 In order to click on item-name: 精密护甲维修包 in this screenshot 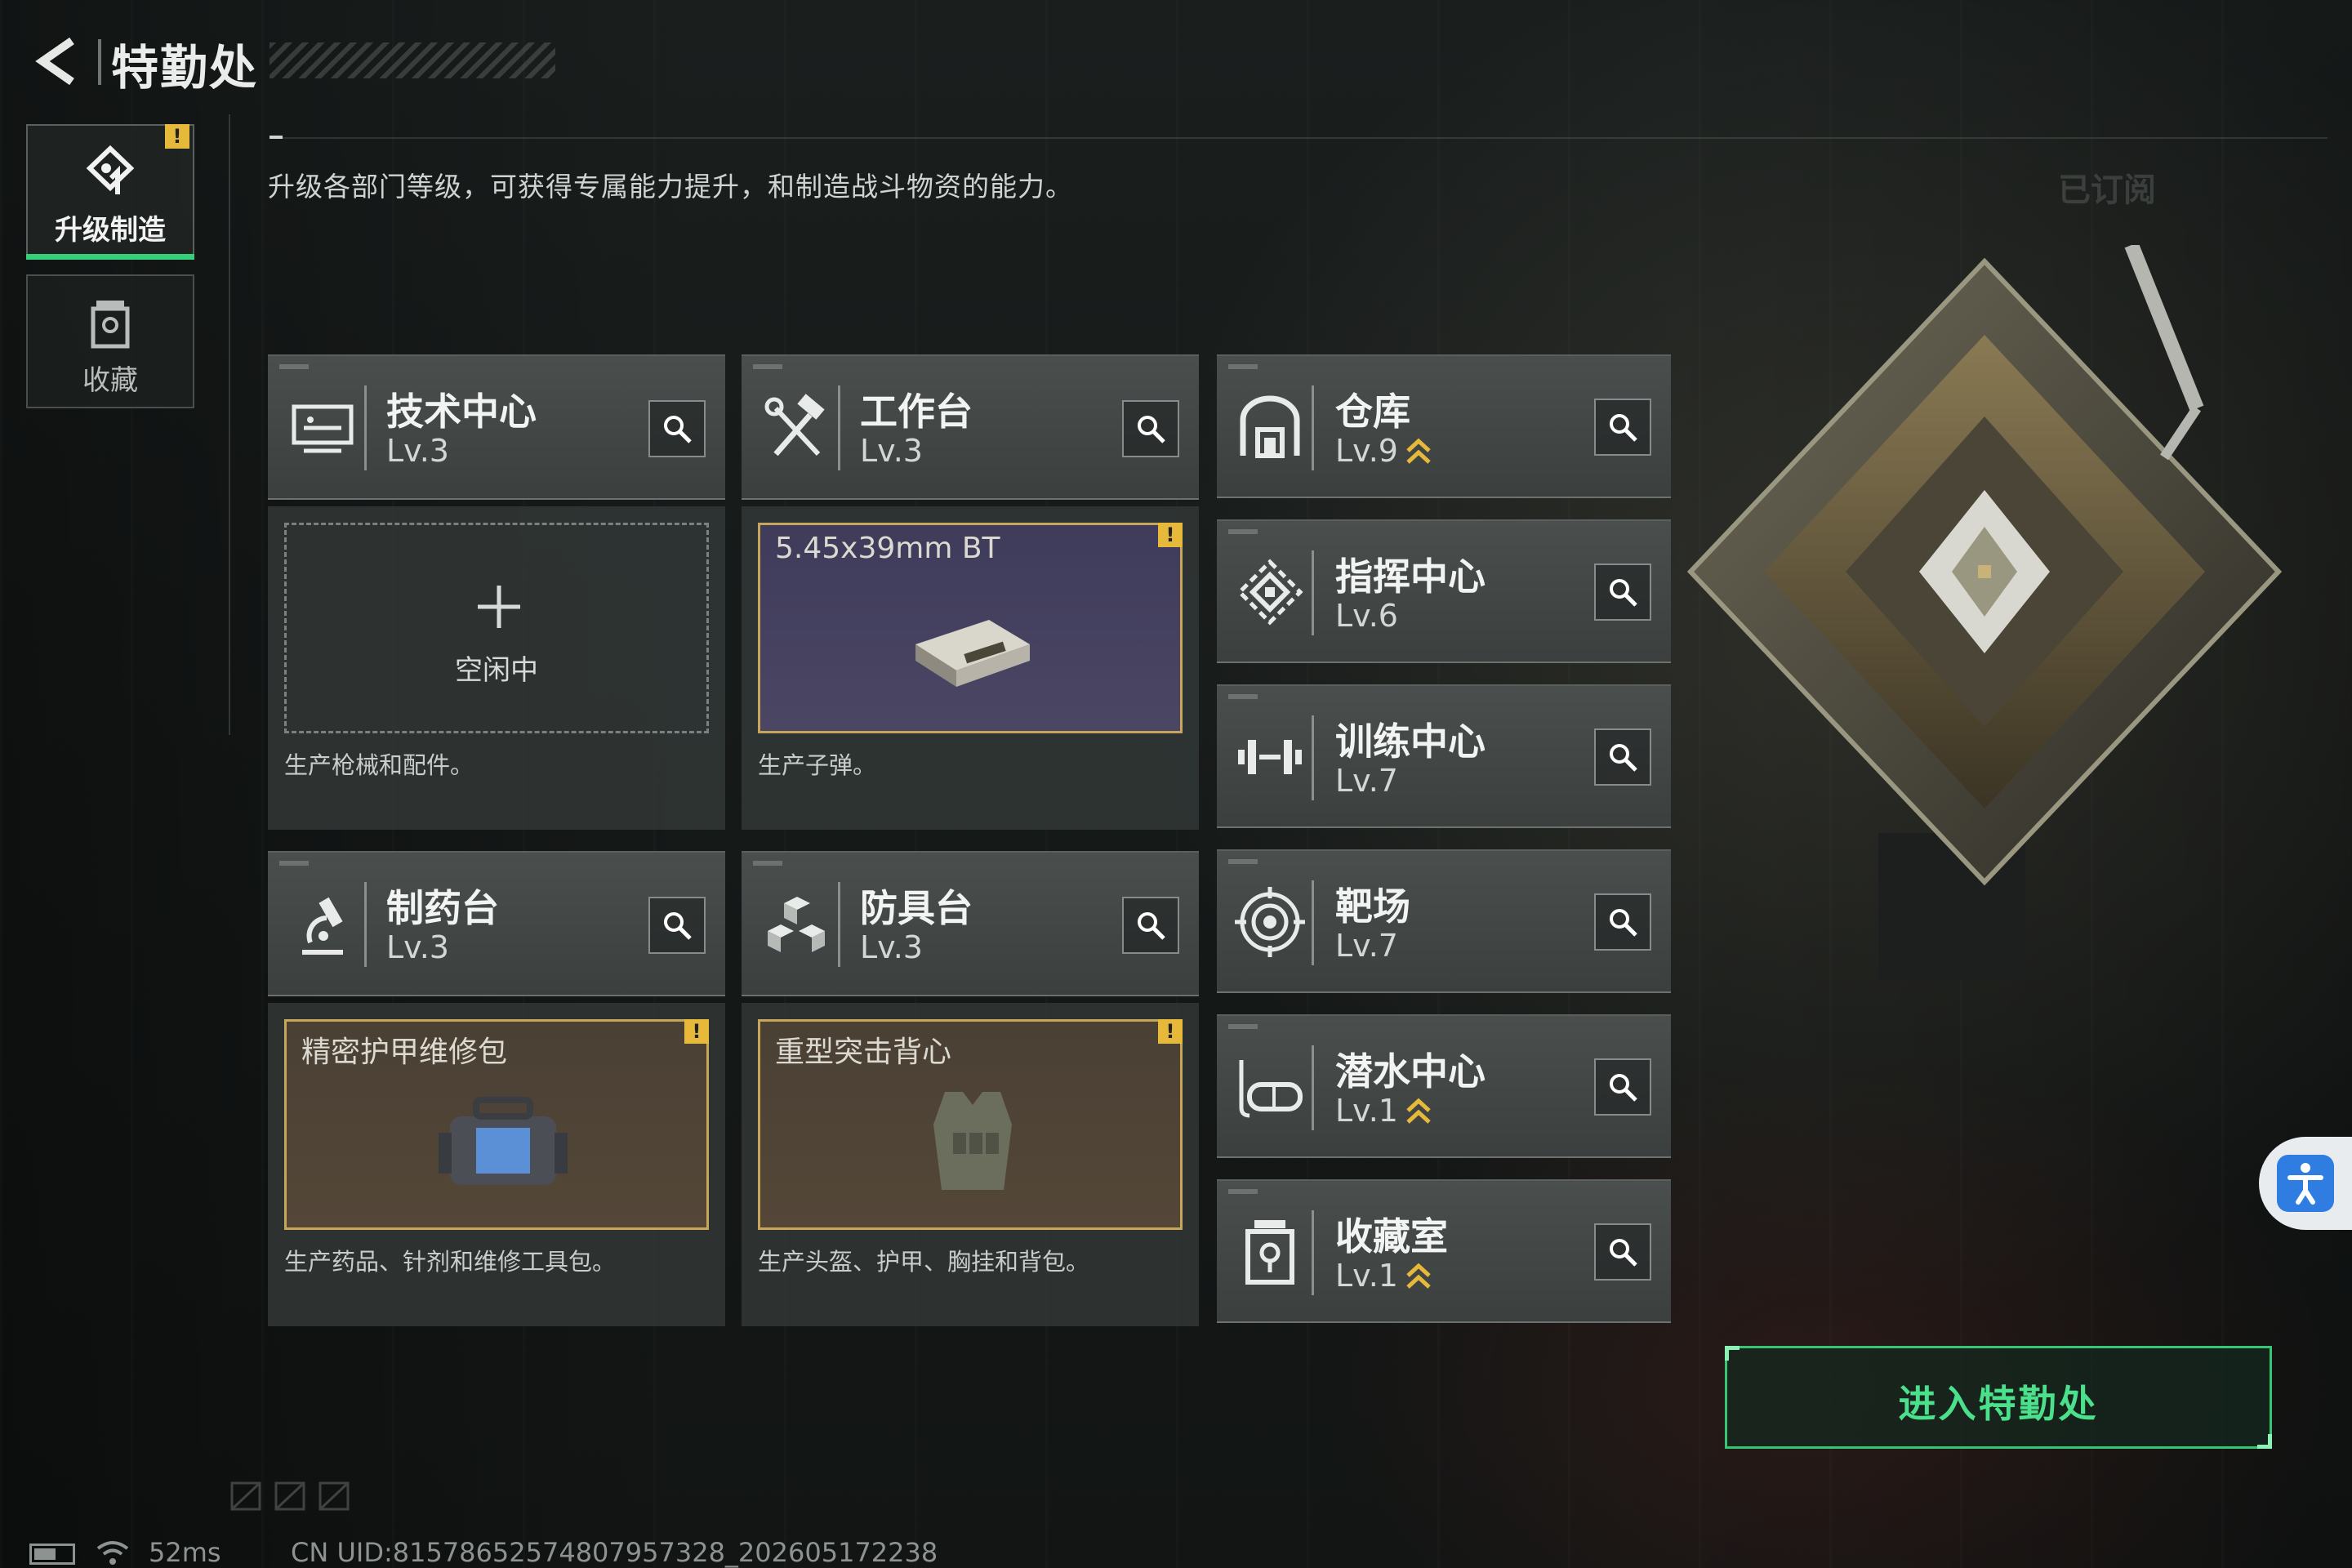, I will do `click(404, 1052)`.